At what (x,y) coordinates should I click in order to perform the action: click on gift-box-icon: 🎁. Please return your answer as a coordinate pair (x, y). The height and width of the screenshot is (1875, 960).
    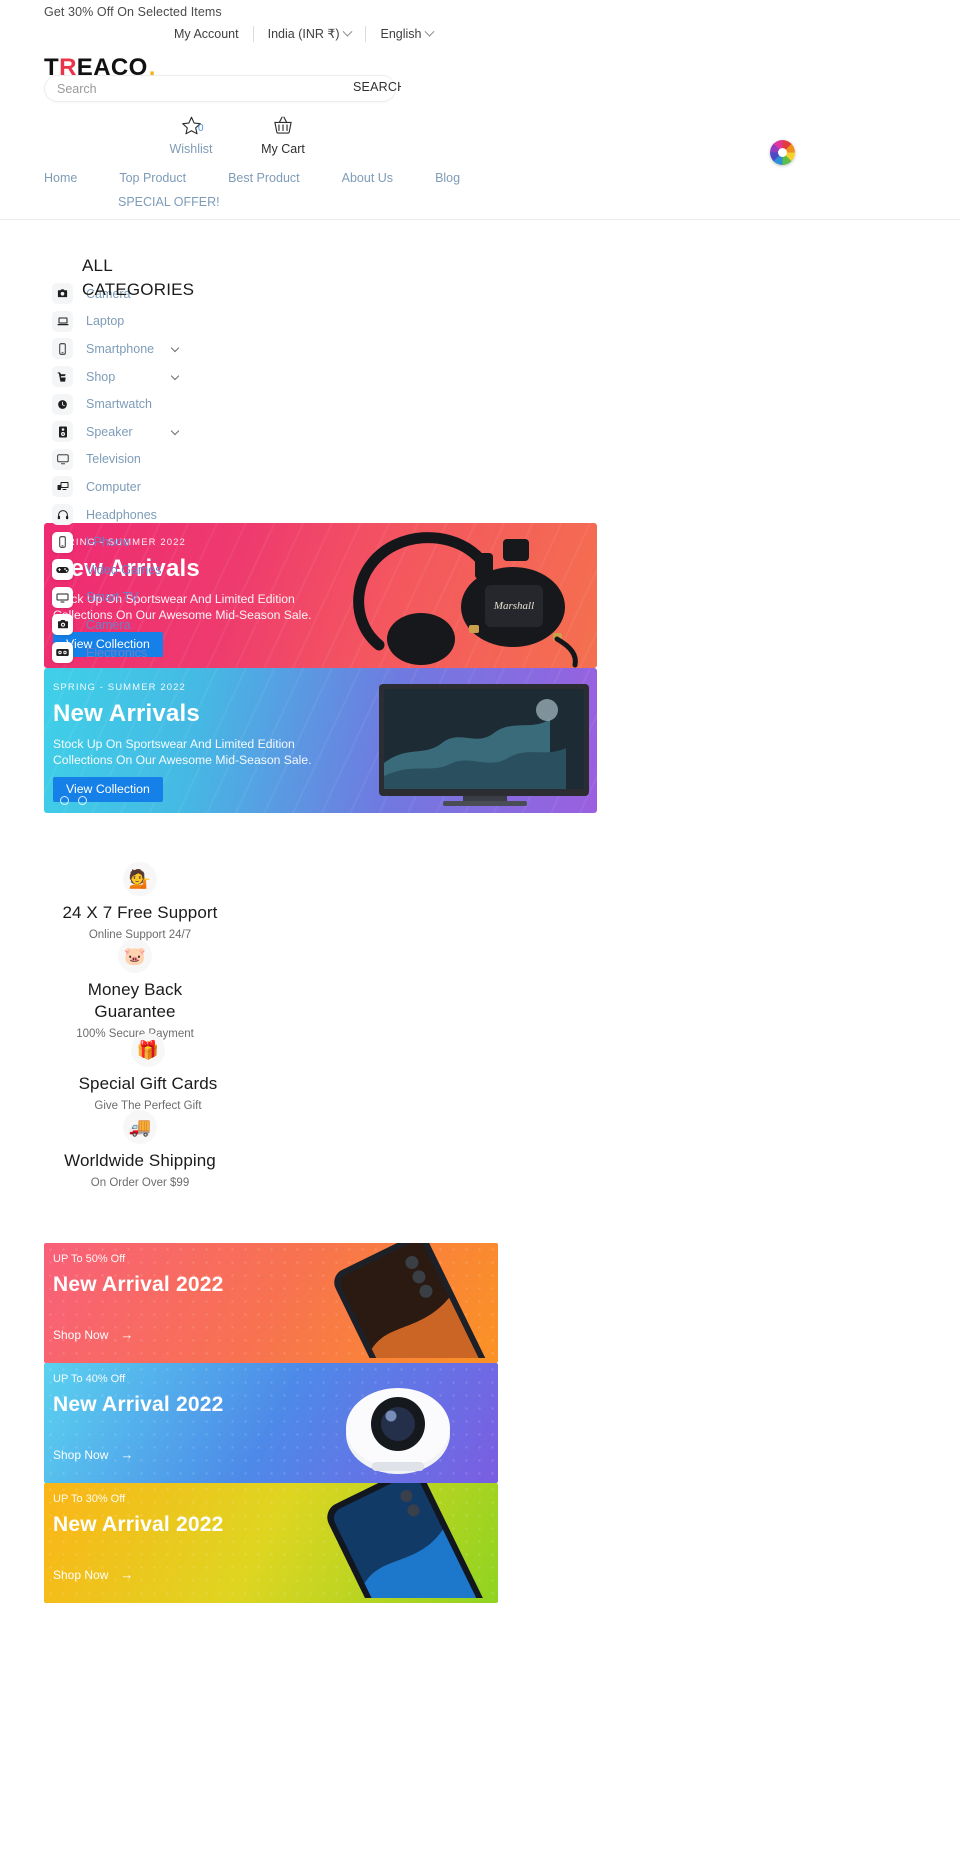
    Looking at the image, I should click on (148, 1050).